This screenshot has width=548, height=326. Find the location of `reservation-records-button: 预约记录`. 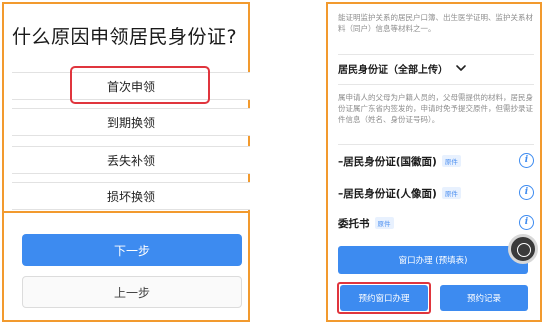

reservation-records-button: 预约记录 is located at coordinates (484, 298).